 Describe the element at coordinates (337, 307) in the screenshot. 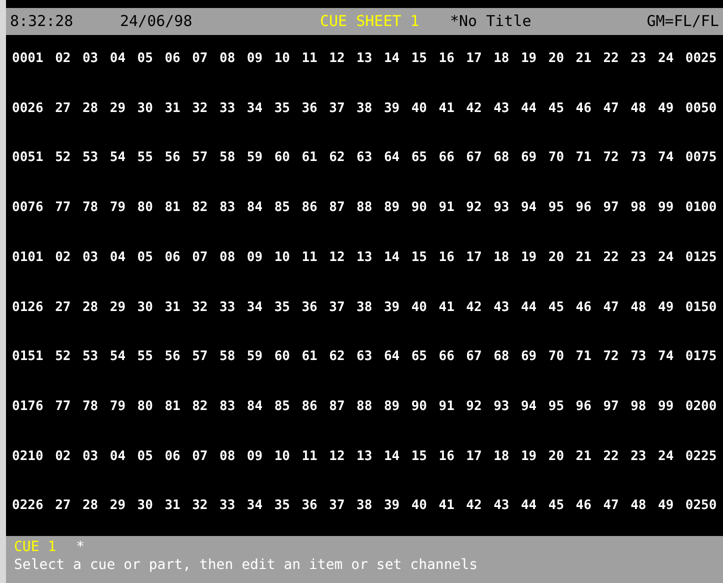

I see `channel-number: 37` at that location.